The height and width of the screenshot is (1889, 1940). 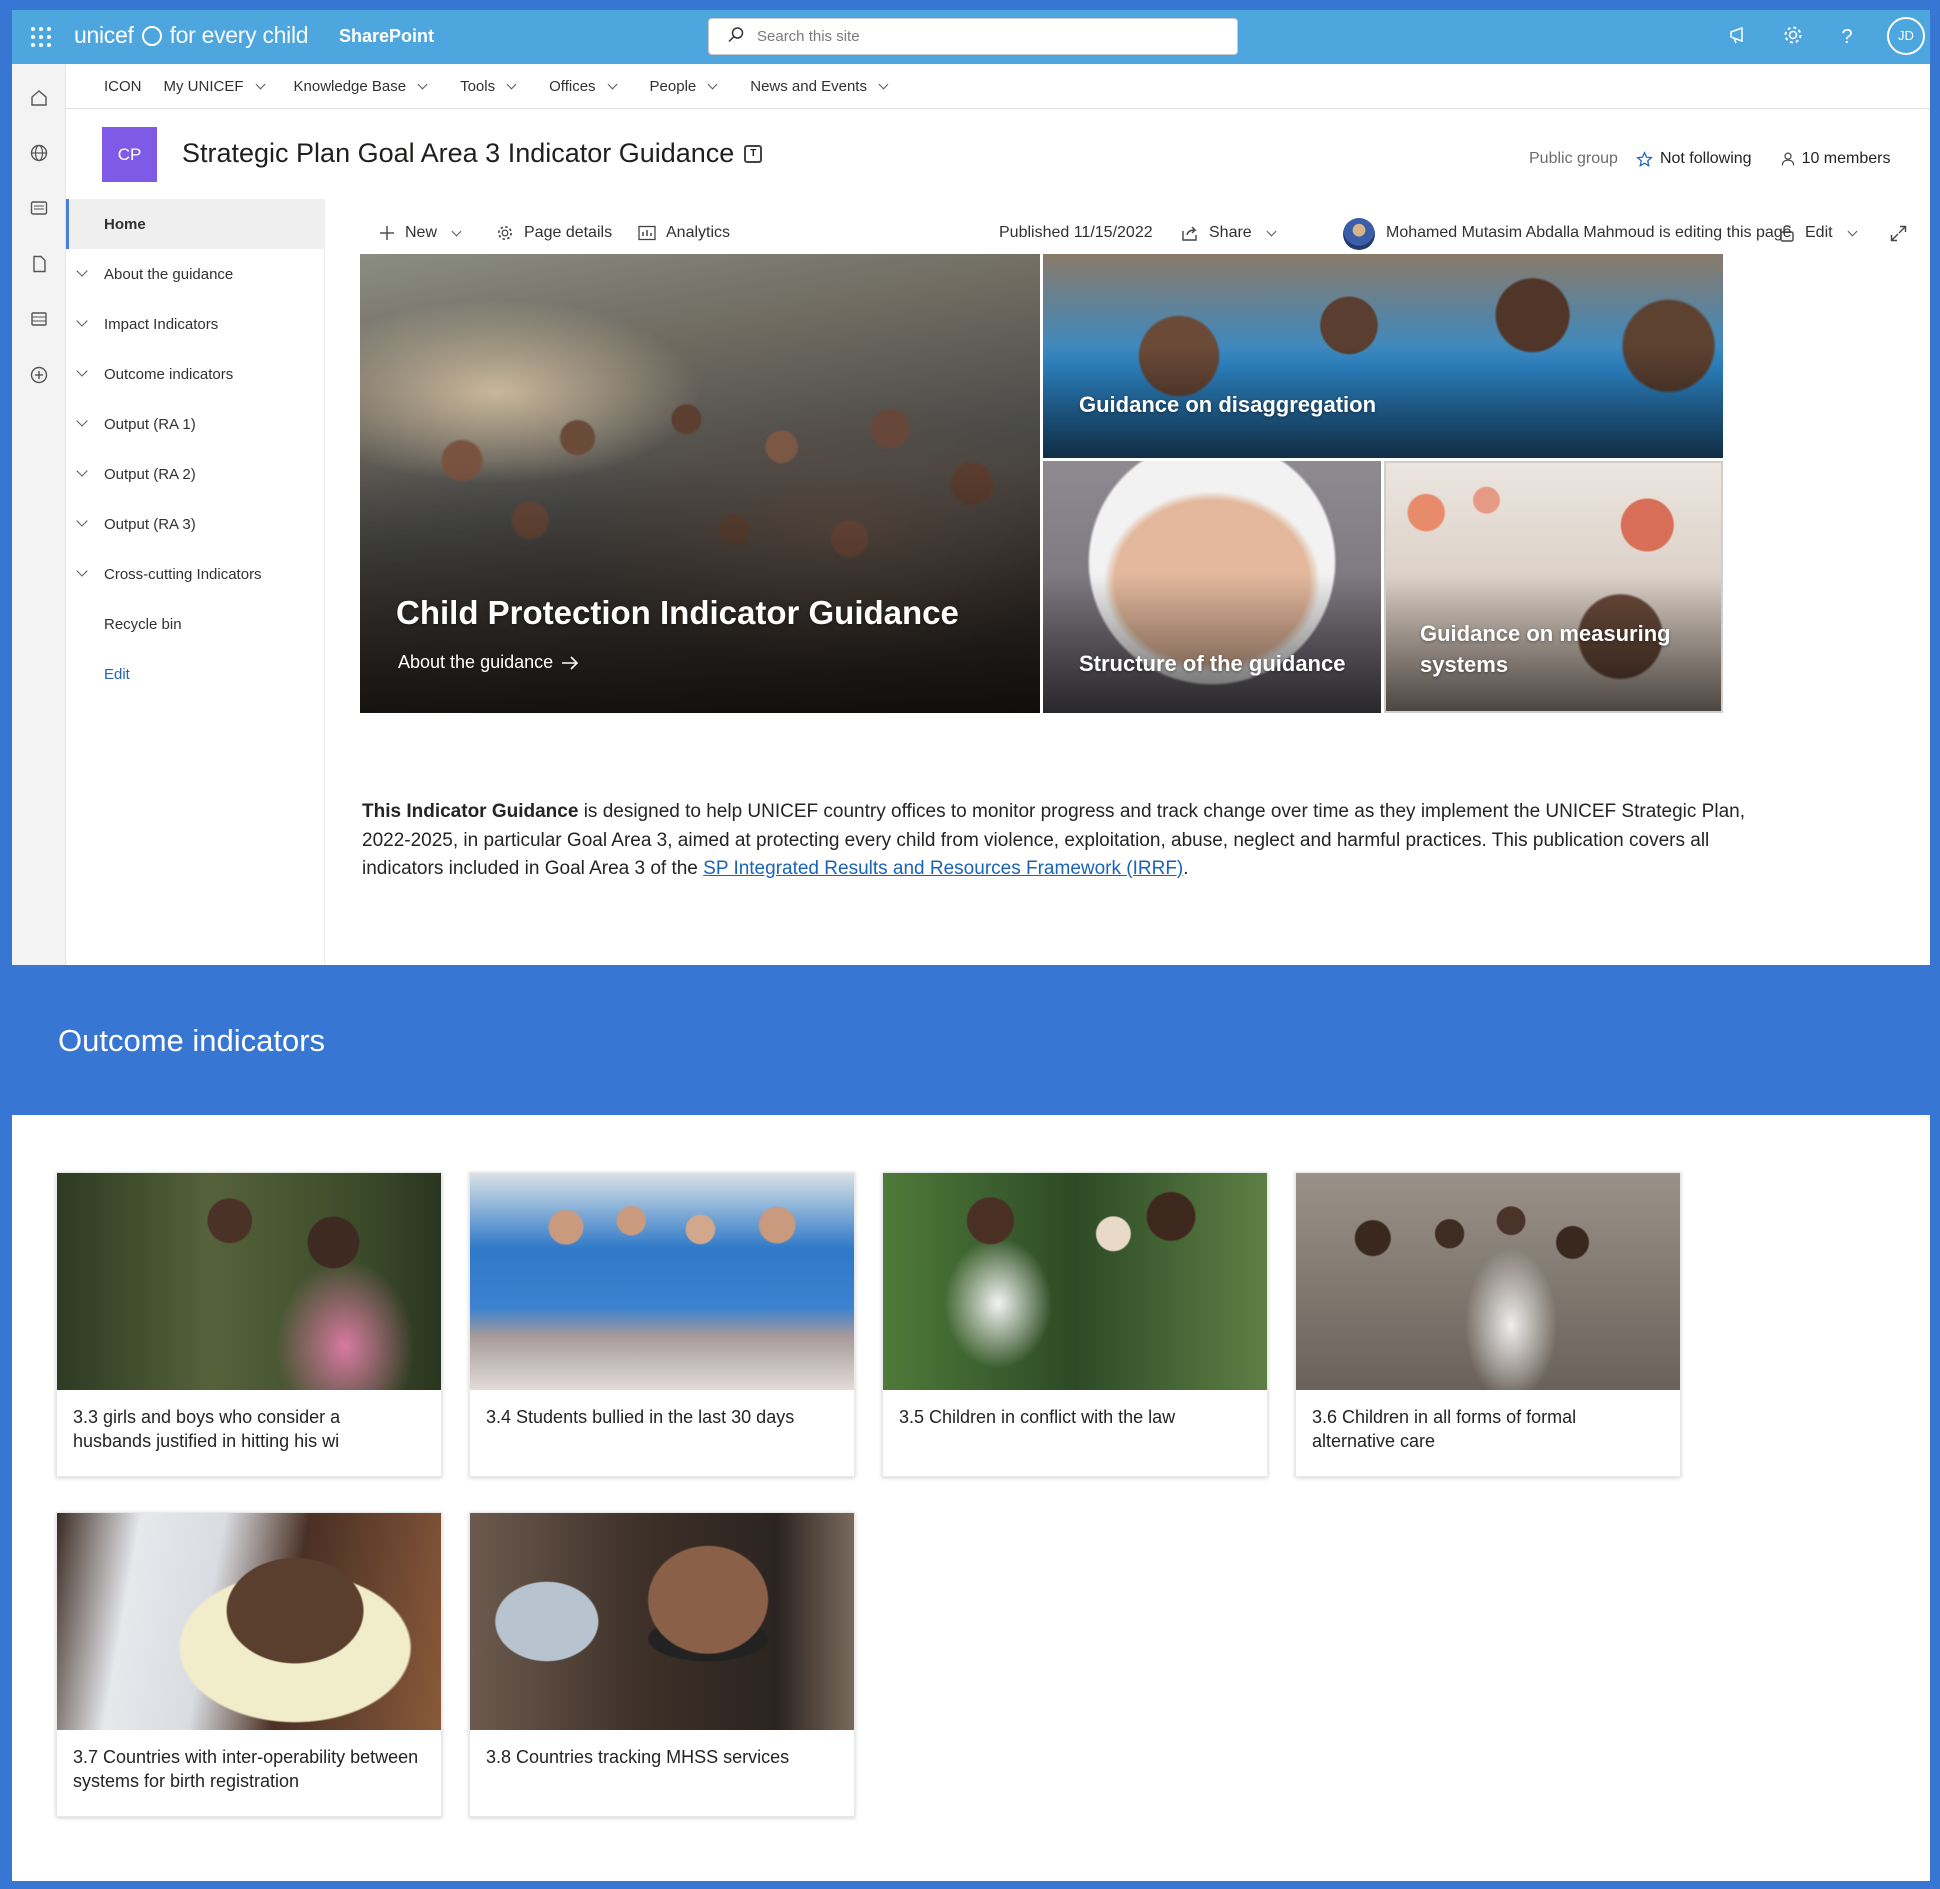 What do you see at coordinates (647, 233) in the screenshot?
I see `analytics-icon` at bounding box center [647, 233].